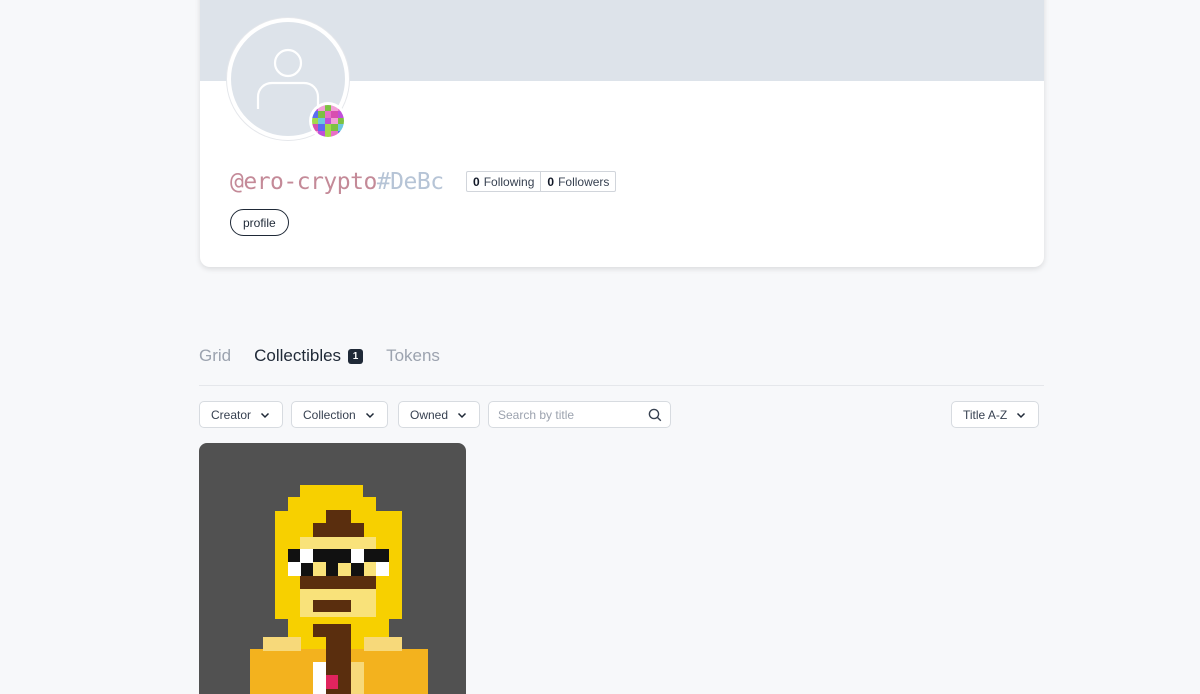  I want to click on tab-collectibles: Collectibles 1, so click(309, 356).